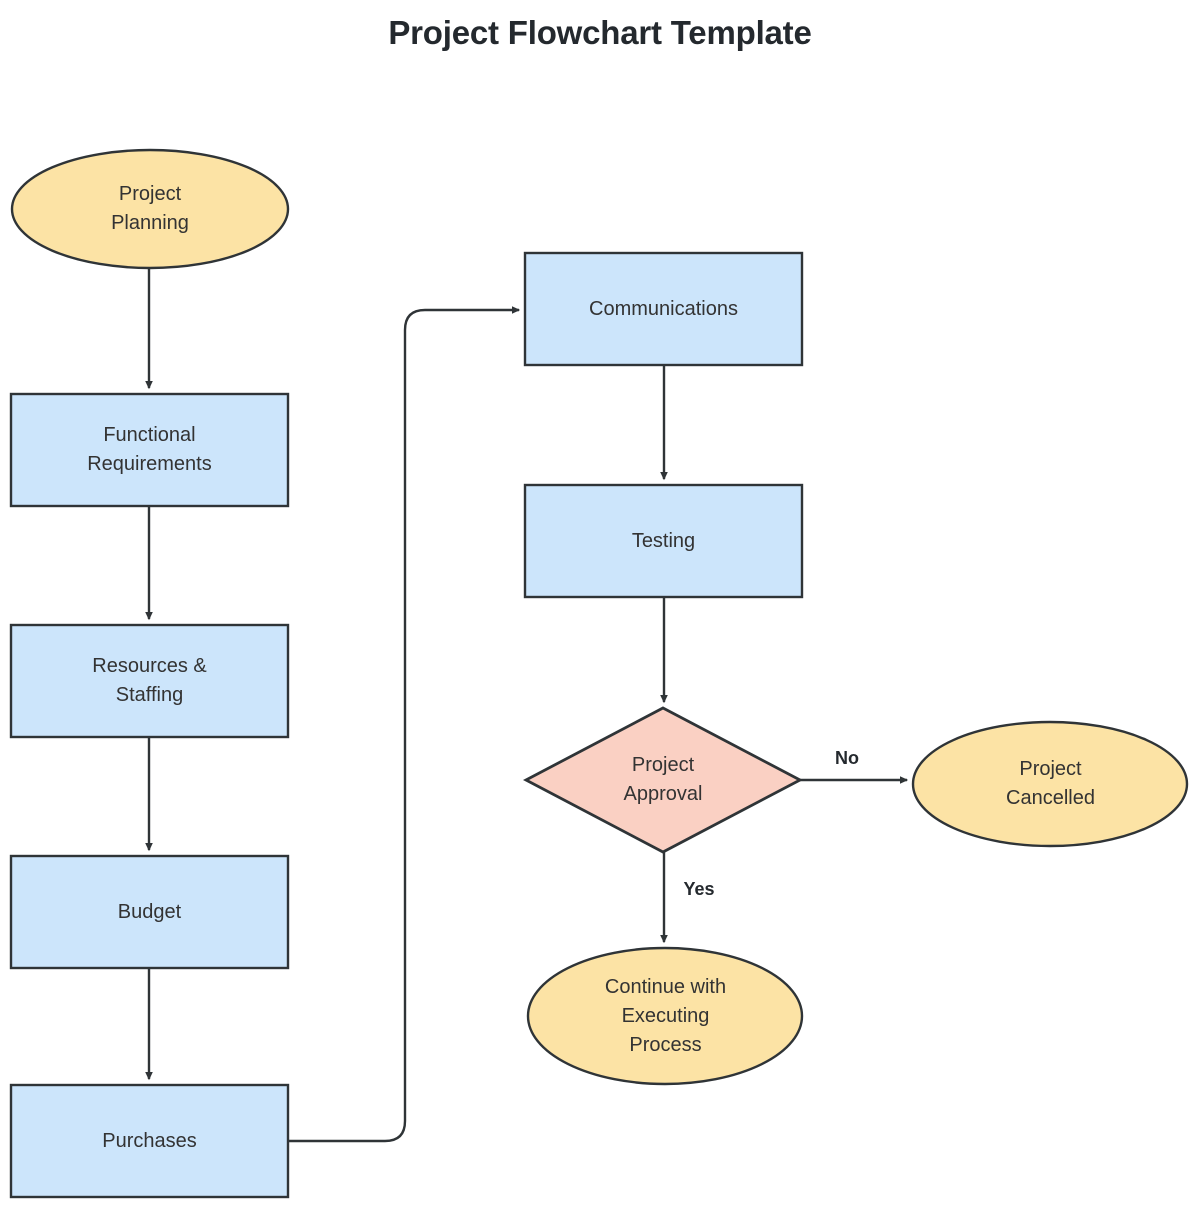 The image size is (1200, 1210). Describe the element at coordinates (663, 309) in the screenshot. I see `node-communications-shape` at that location.